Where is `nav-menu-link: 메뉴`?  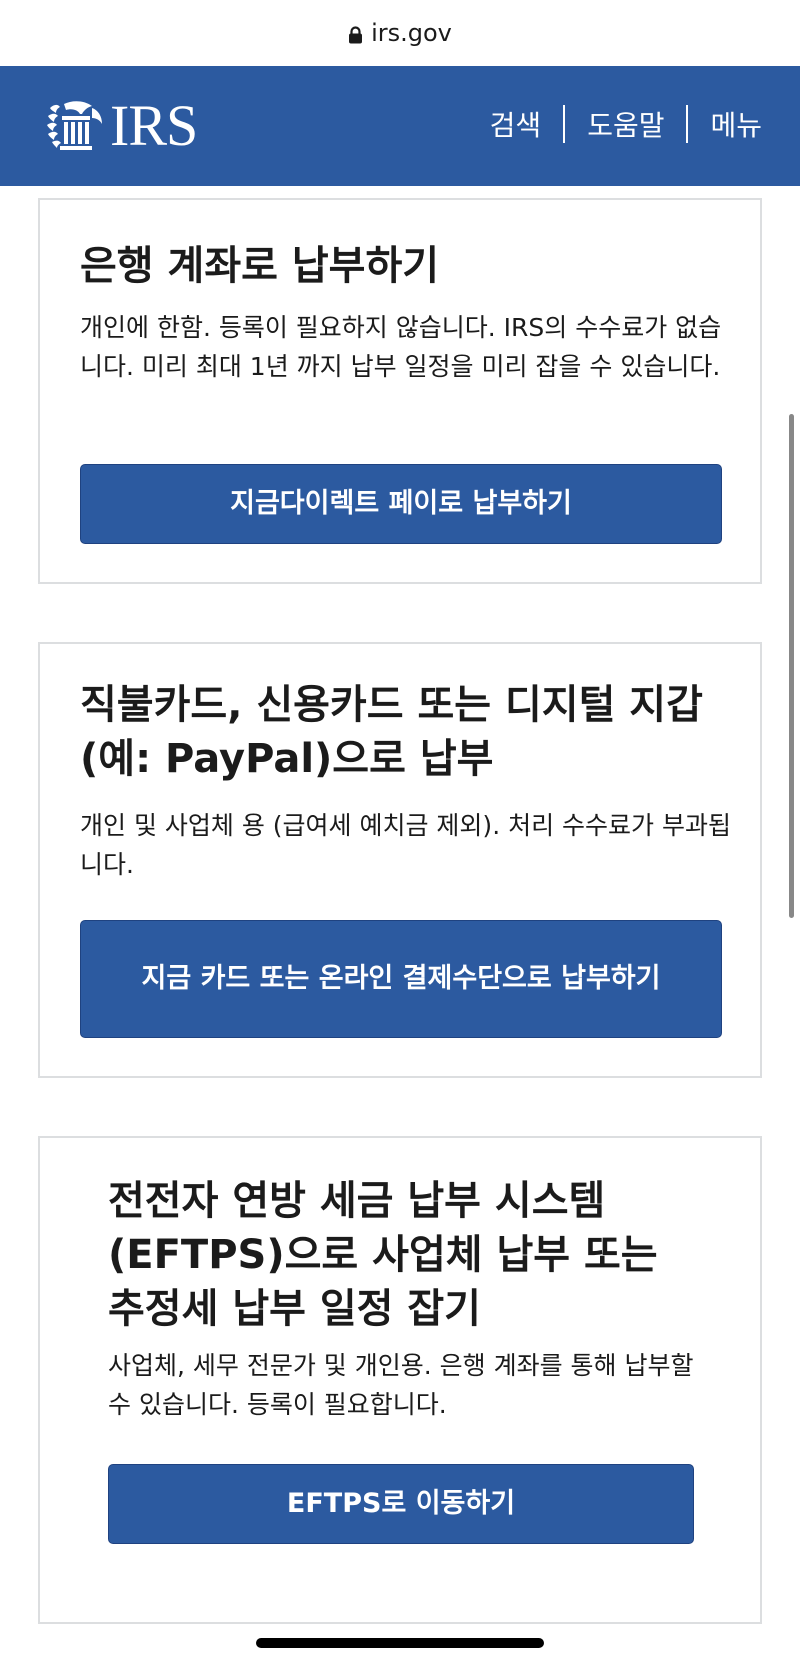
nav-menu-link: 메뉴 is located at coordinates (736, 124).